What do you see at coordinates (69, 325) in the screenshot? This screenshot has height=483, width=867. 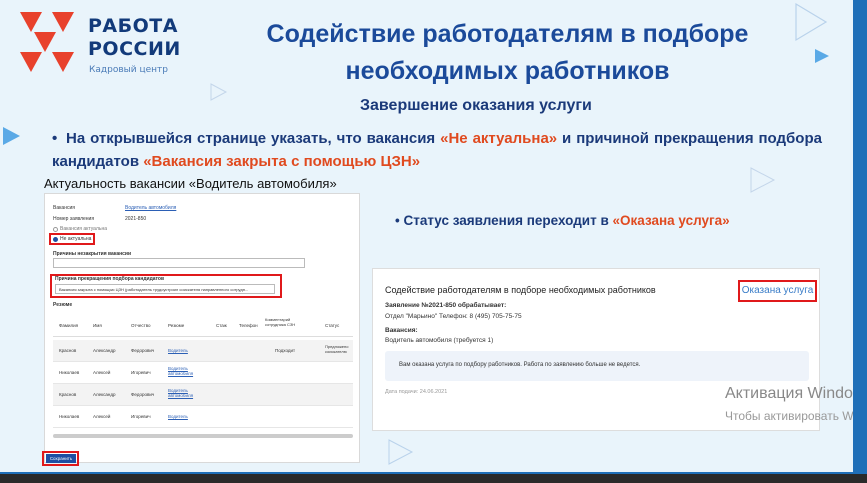 I see `col-lastname: Фамилия` at bounding box center [69, 325].